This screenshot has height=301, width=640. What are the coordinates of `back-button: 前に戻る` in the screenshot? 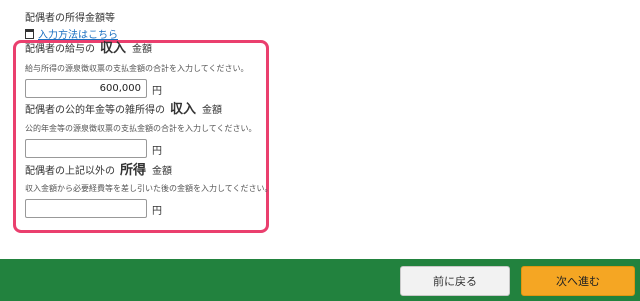 It's located at (455, 281).